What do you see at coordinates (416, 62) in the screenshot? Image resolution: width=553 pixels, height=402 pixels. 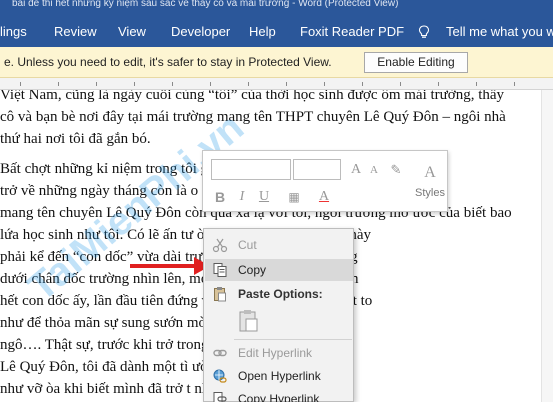 I see `enable-editing-button: Enable Editing` at bounding box center [416, 62].